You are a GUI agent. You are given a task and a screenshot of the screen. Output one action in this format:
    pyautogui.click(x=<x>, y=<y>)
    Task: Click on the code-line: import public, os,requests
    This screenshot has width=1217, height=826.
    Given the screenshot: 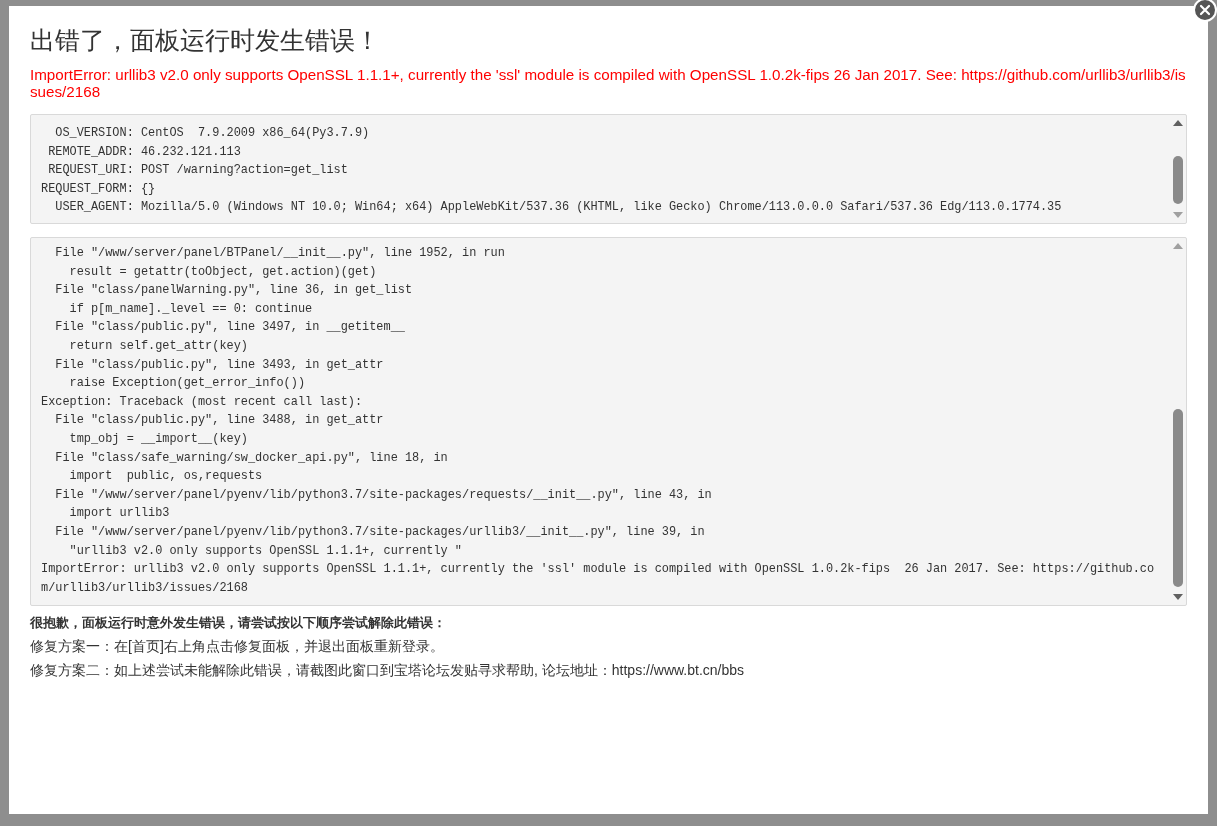 What is the action you would take?
    pyautogui.click(x=165, y=477)
    